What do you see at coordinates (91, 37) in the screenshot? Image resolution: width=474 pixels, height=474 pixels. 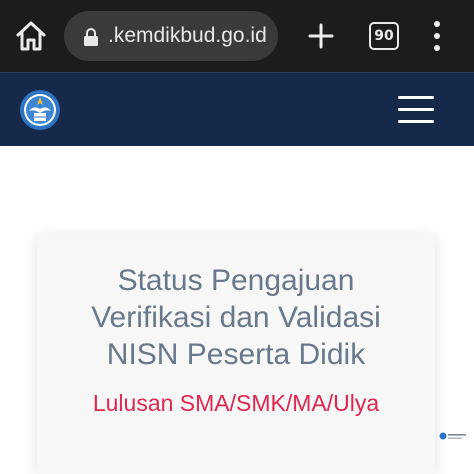 I see `lock-icon` at bounding box center [91, 37].